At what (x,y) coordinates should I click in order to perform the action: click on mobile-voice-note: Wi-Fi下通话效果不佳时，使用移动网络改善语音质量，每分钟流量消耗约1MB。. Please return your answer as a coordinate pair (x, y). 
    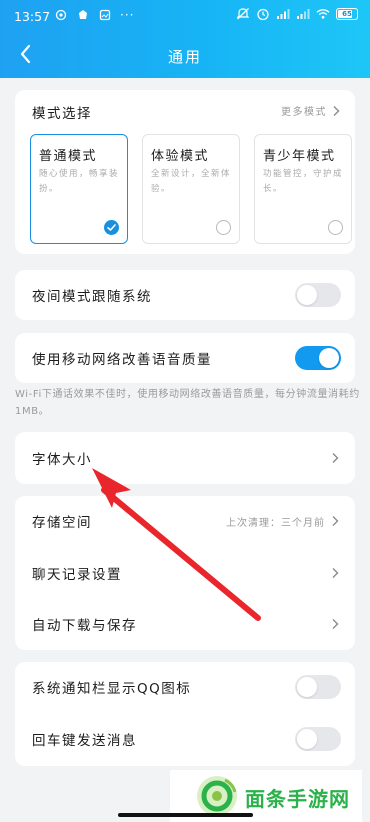
    Looking at the image, I should click on (187, 403).